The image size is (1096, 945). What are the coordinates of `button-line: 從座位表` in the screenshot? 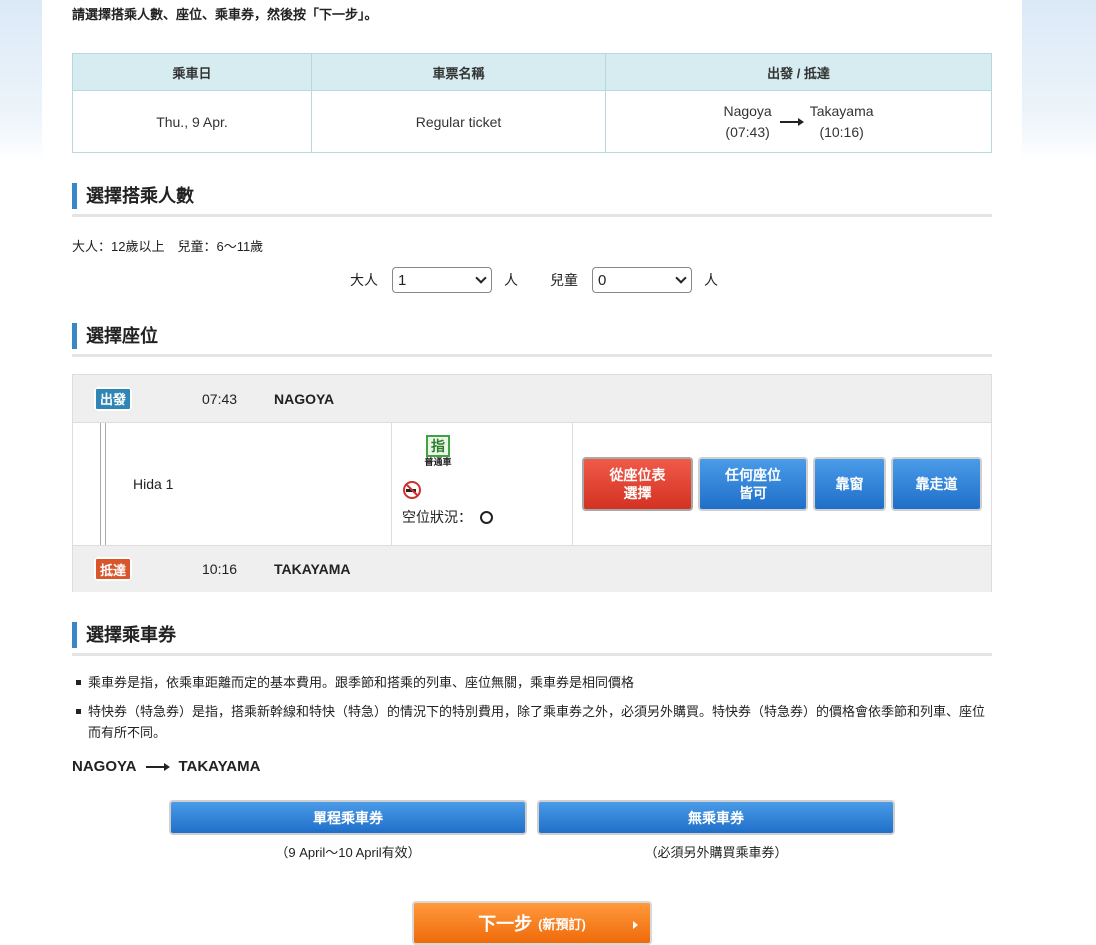 It's located at (637, 475).